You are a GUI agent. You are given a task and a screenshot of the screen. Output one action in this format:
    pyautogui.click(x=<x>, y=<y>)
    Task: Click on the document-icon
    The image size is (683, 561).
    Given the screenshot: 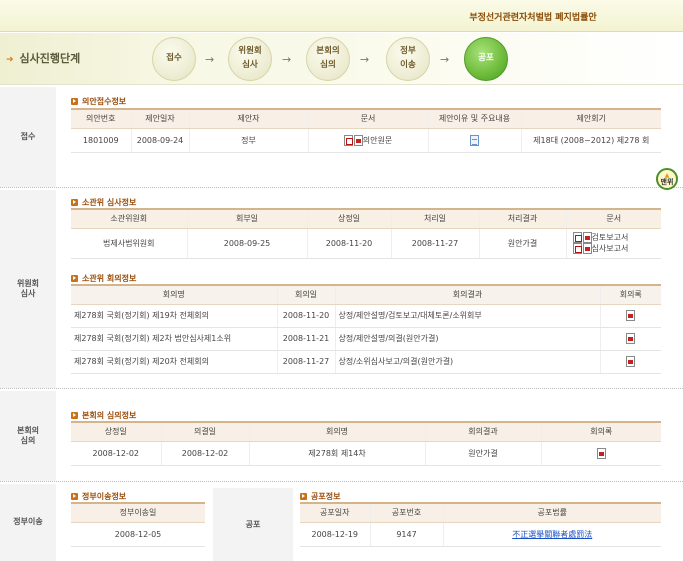 What is the action you would take?
    pyautogui.click(x=474, y=140)
    